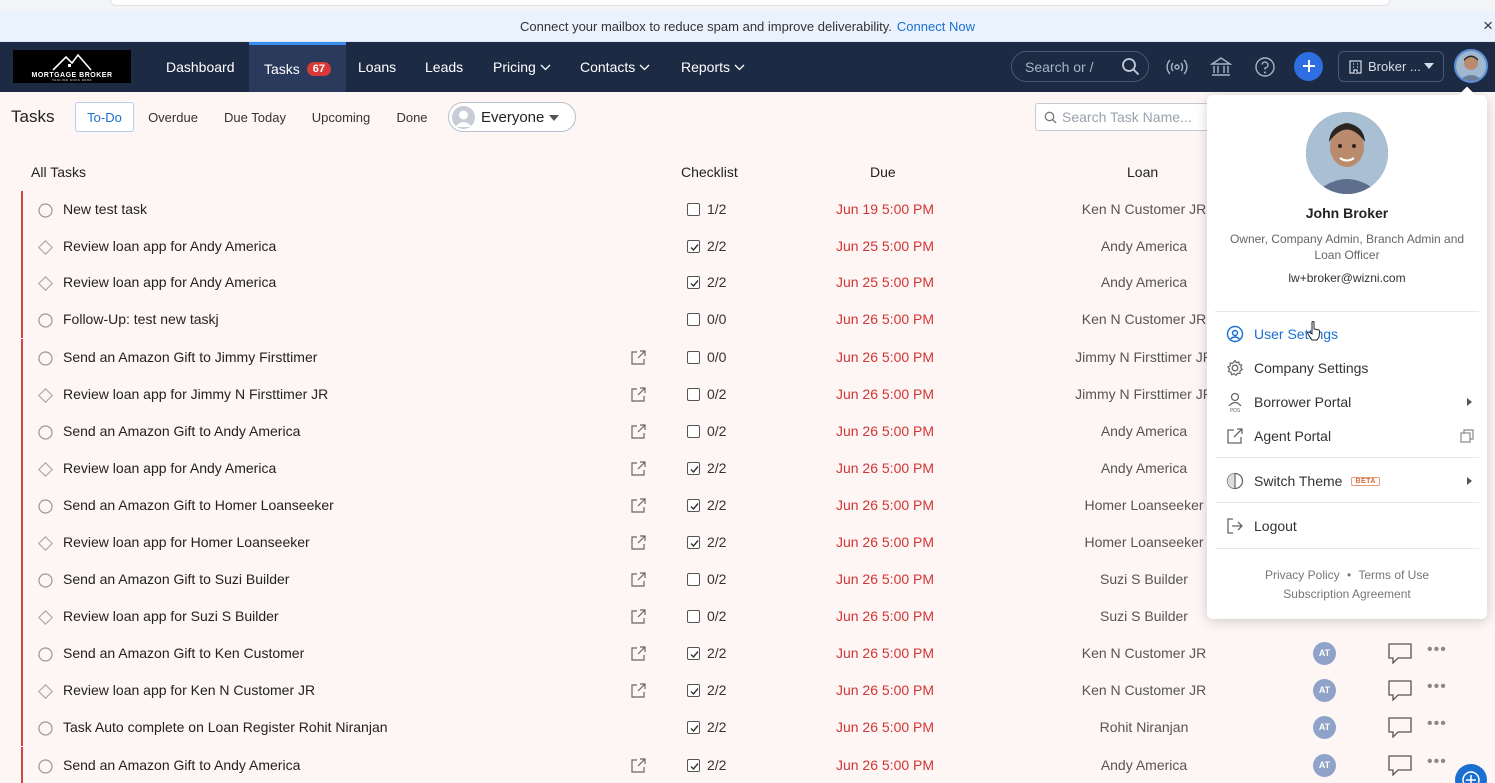 This screenshot has width=1495, height=783. I want to click on task-name: Send an Amazon Gift to Suzi Builder, so click(176, 579).